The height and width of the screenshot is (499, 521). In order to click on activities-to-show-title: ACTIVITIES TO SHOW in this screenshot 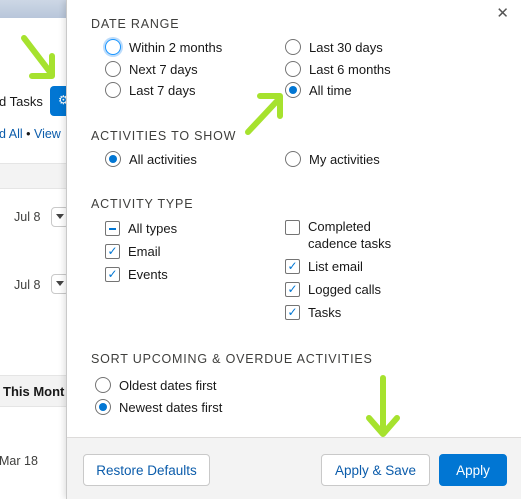, I will do `click(164, 136)`.